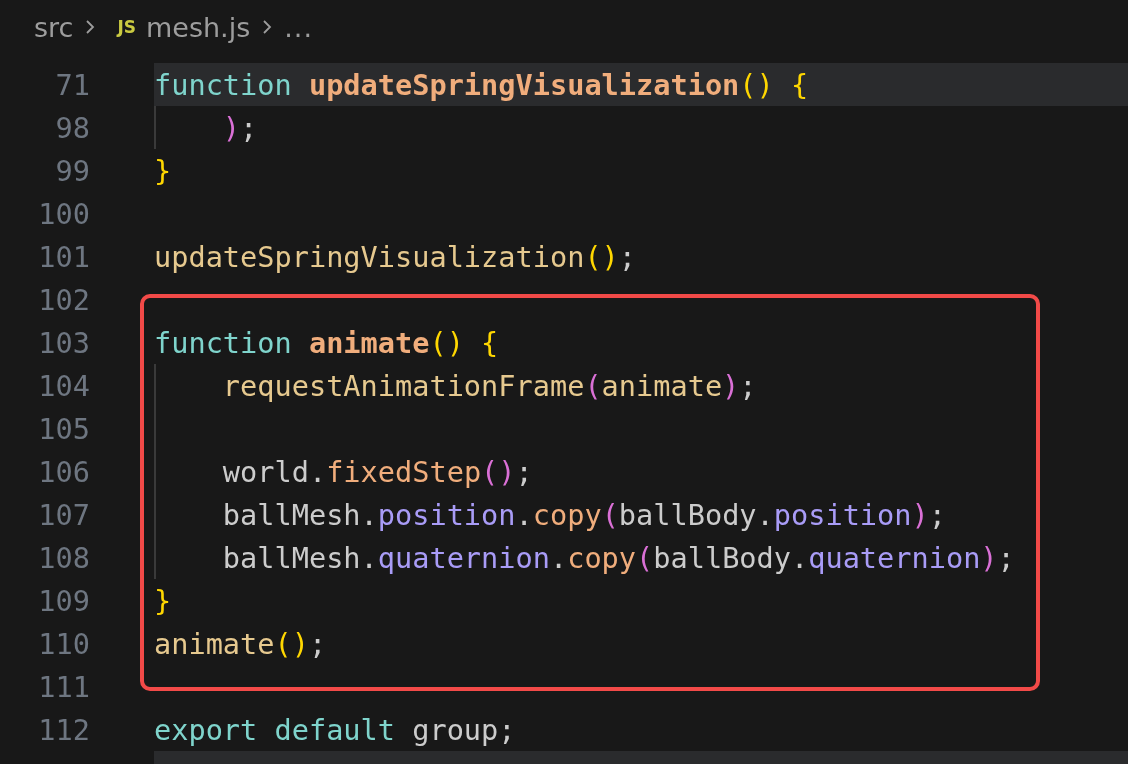 This screenshot has height=764, width=1128. I want to click on code-line: );, so click(240, 127).